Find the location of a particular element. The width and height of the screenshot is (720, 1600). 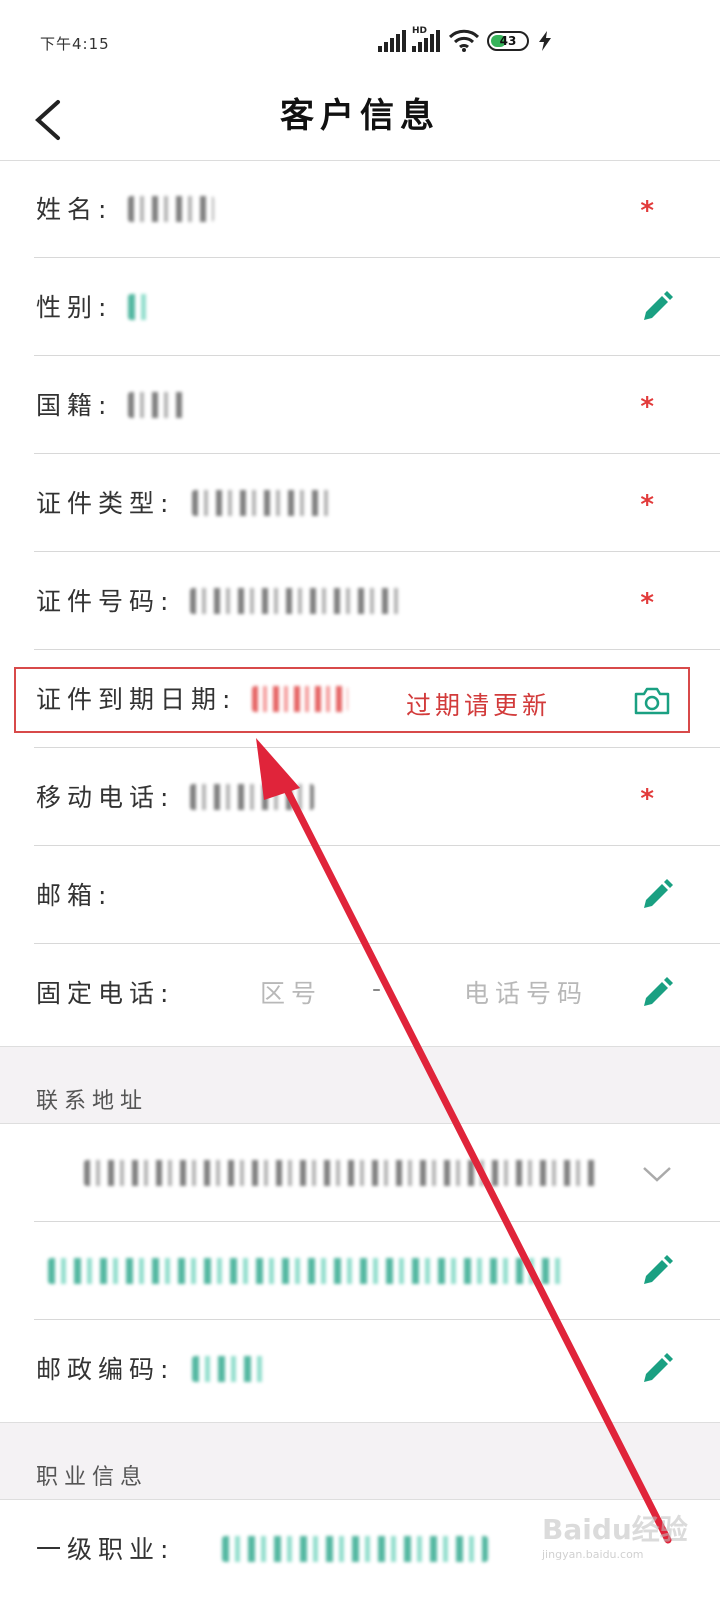

section-header-address: 联系地址 is located at coordinates (360, 1085).